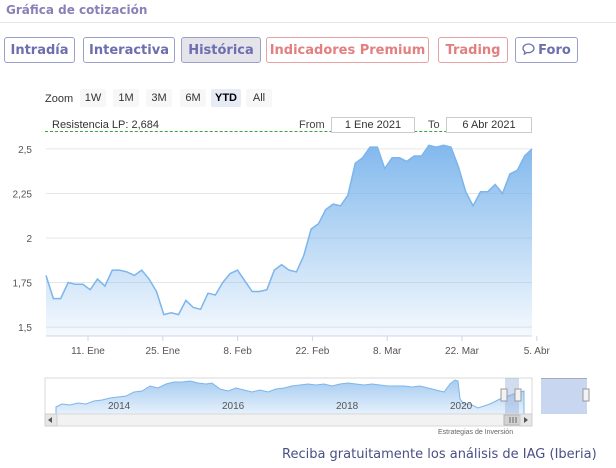  I want to click on x-tick-label: 5. Abr, so click(537, 351).